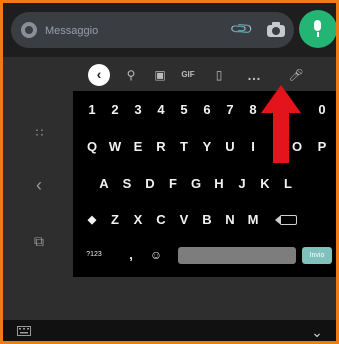 This screenshot has width=339, height=344. Describe the element at coordinates (156, 255) in the screenshot. I see `emoji-key: ☺` at that location.